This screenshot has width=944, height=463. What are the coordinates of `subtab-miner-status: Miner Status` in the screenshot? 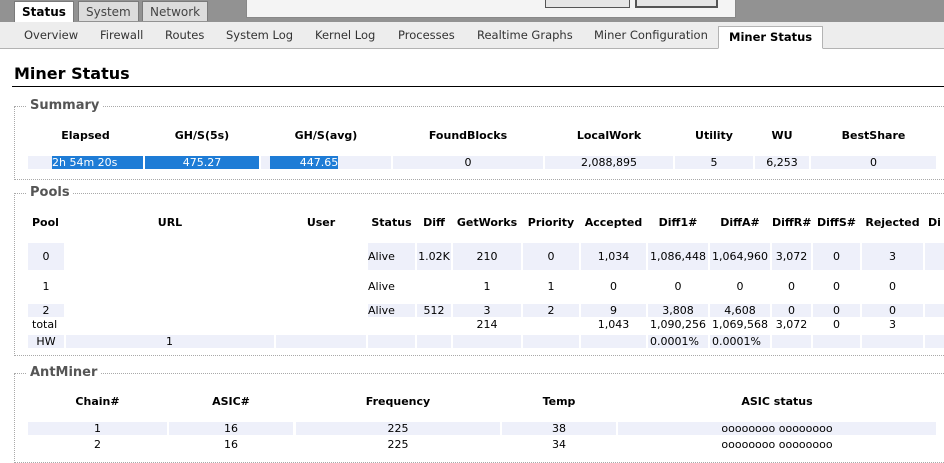 It's located at (771, 37).